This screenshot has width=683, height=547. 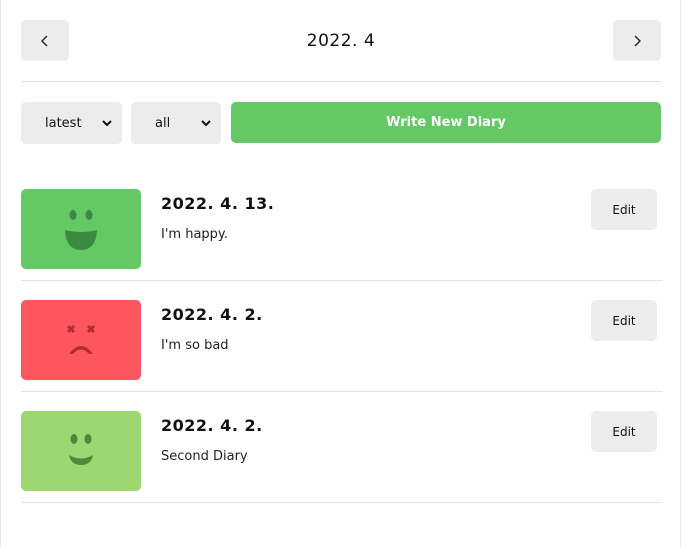 I want to click on write-new-diary-button: Write New Diary, so click(x=446, y=122).